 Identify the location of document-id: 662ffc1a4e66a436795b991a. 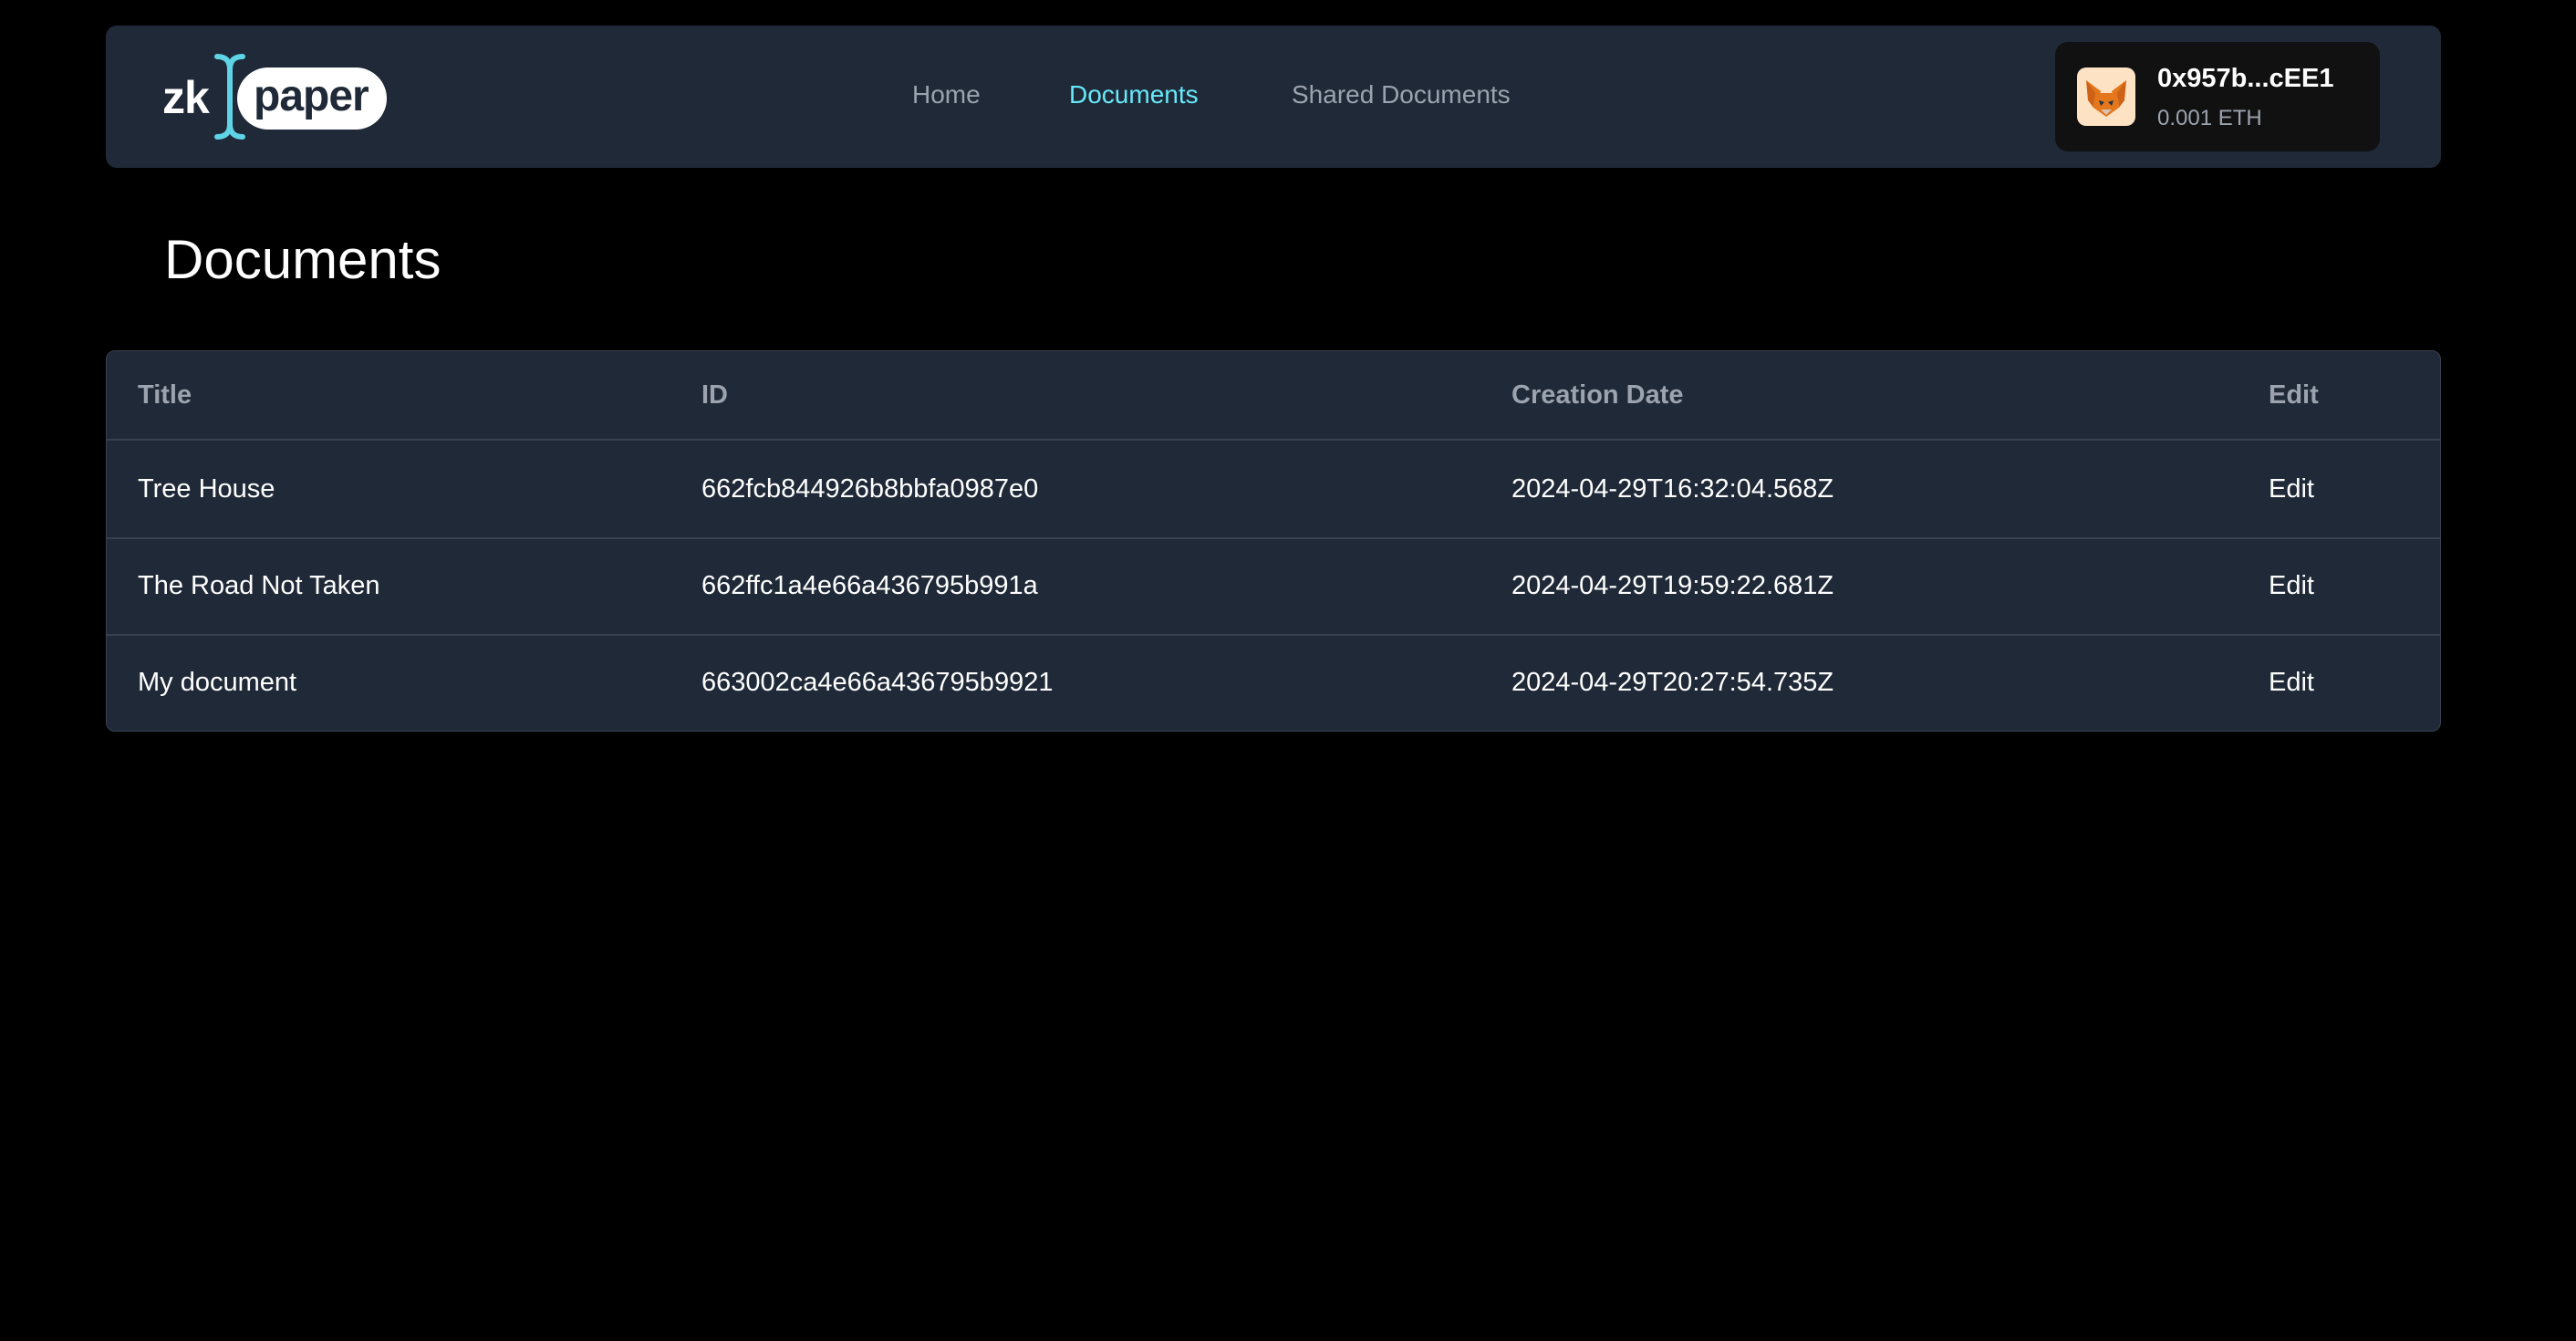
(869, 585).